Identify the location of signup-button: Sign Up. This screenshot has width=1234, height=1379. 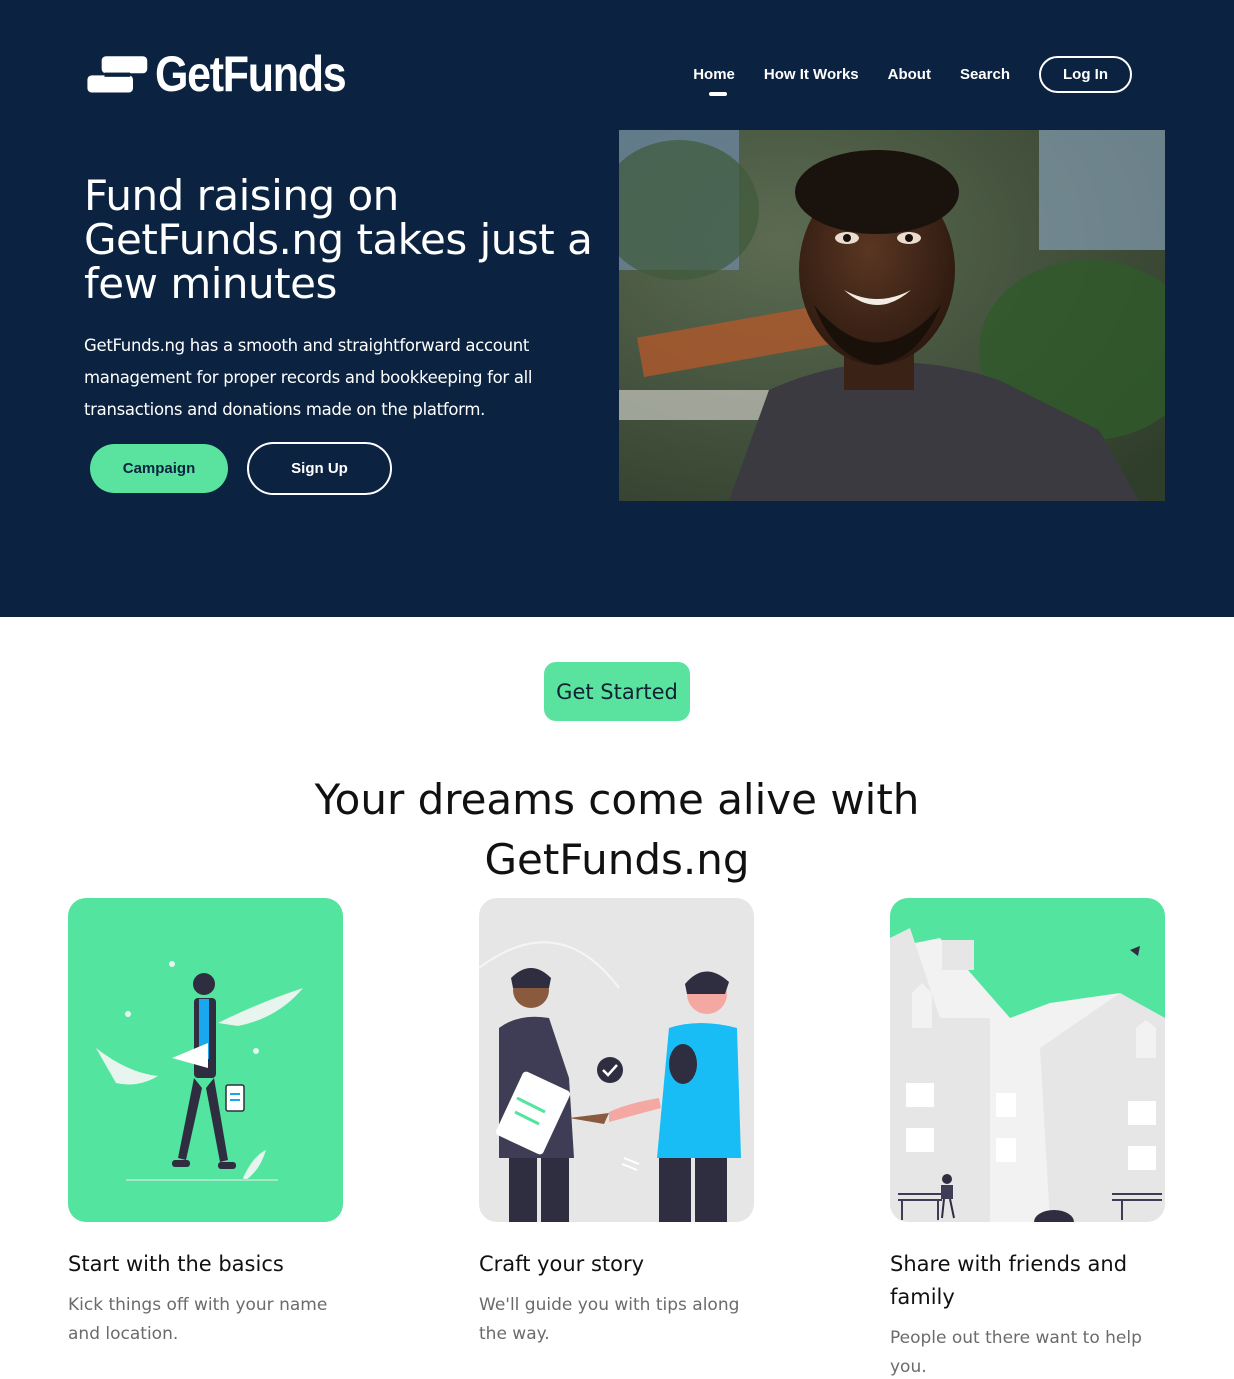
(319, 468).